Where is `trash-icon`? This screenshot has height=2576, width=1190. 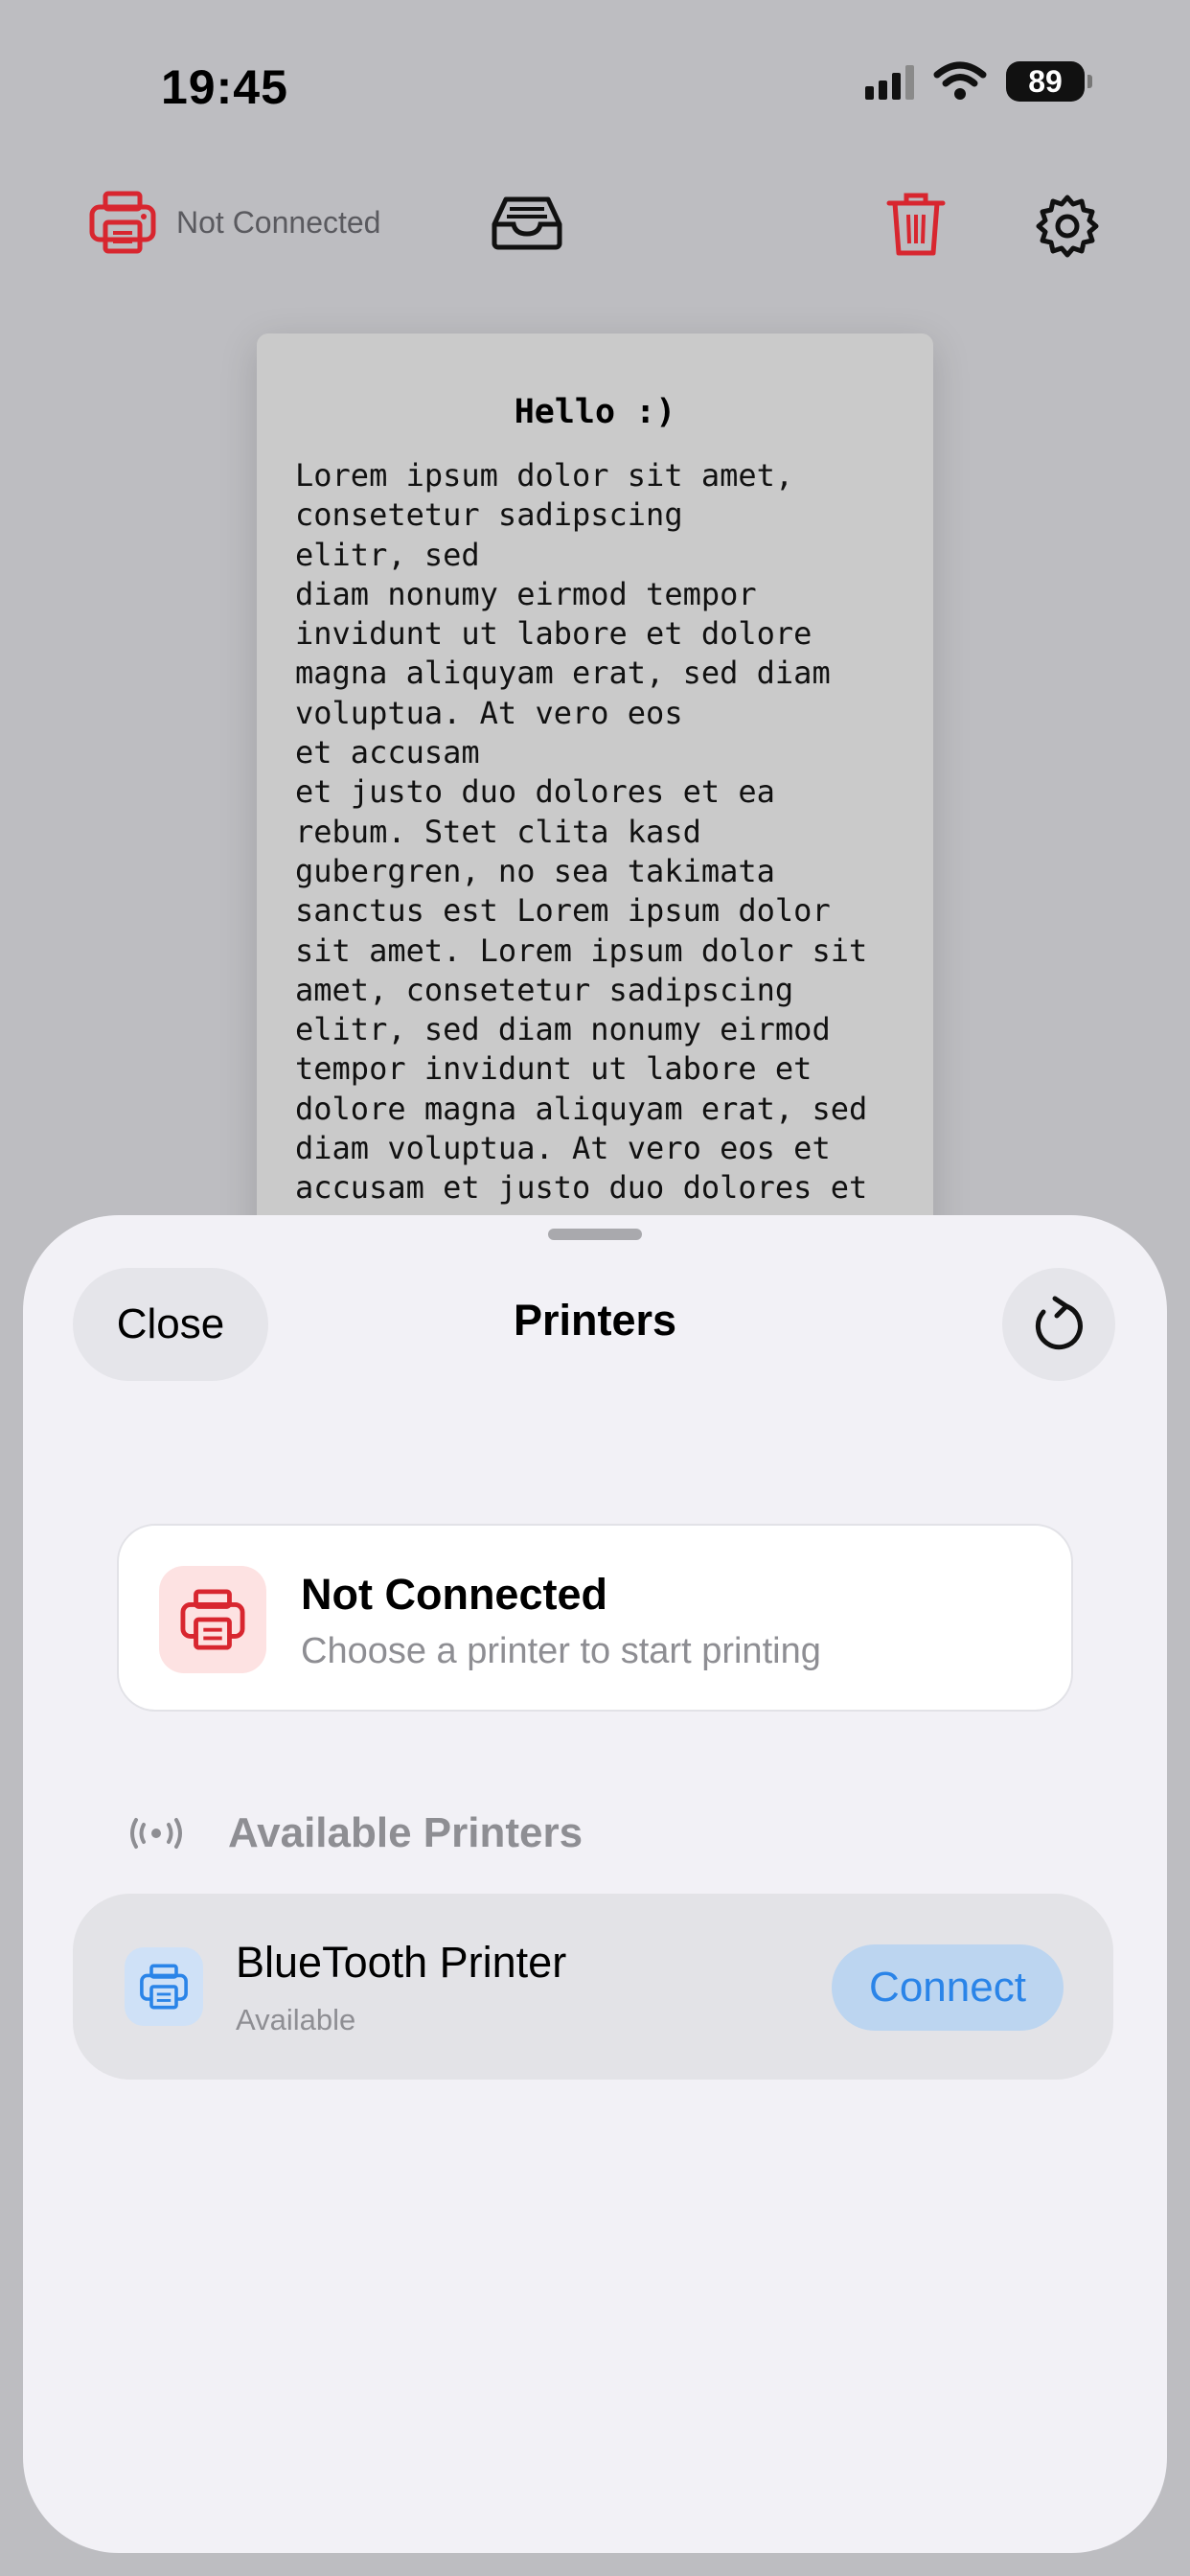 trash-icon is located at coordinates (916, 224).